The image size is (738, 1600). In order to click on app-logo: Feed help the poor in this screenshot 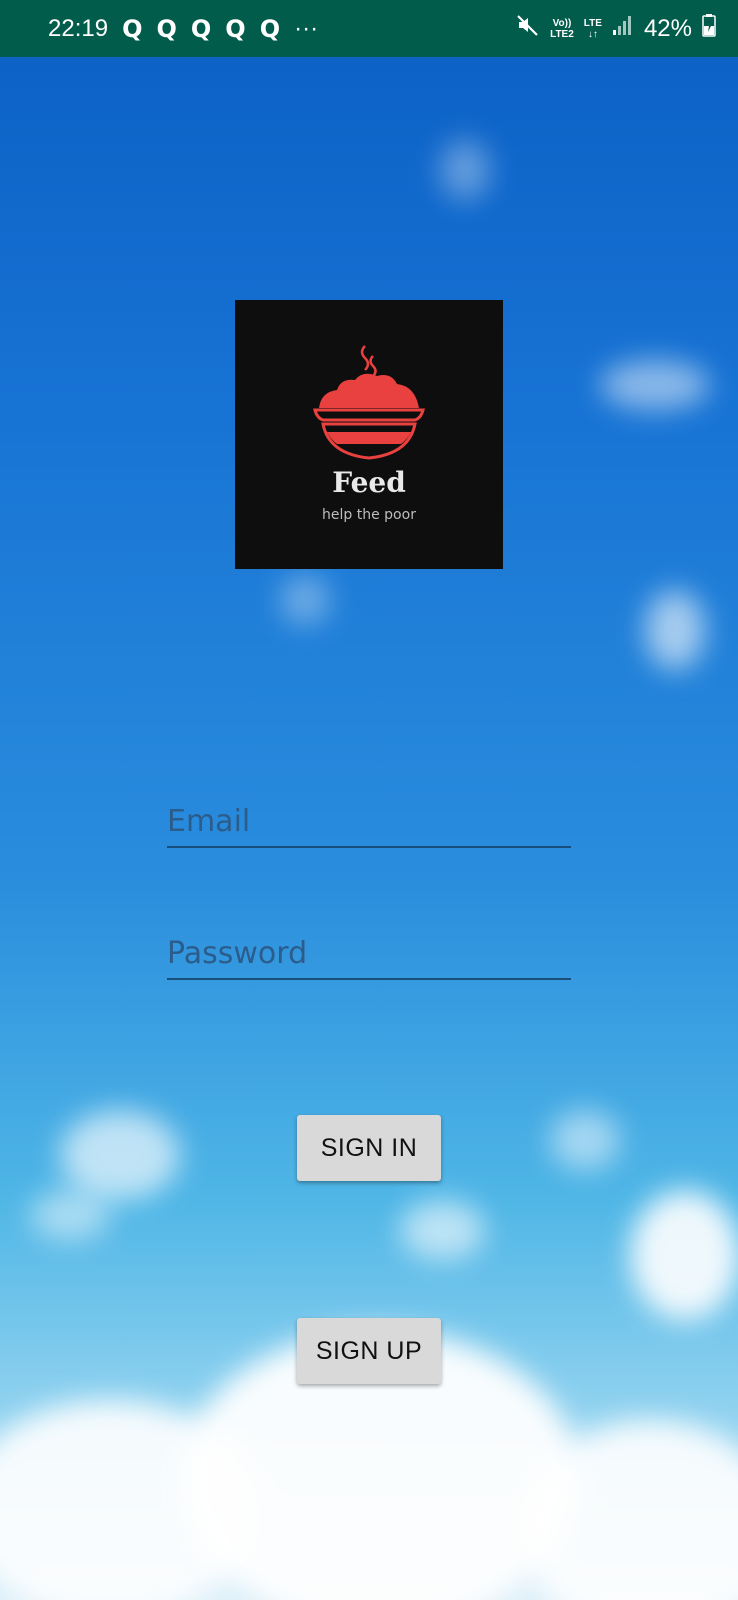, I will do `click(369, 434)`.